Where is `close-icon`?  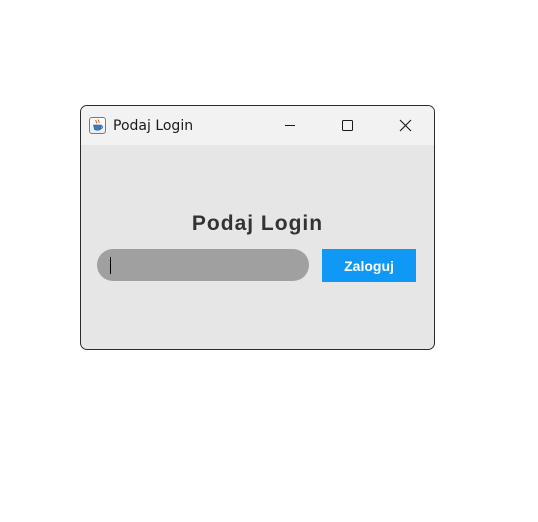 close-icon is located at coordinates (405, 125).